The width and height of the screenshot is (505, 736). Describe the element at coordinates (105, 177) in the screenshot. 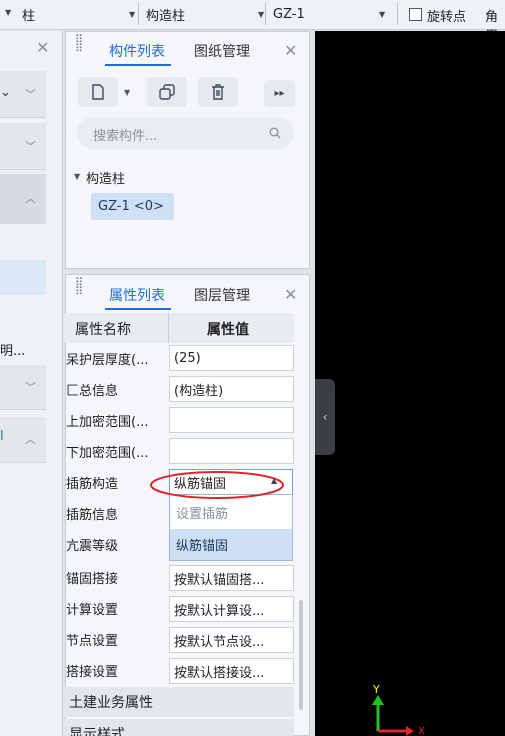

I see `tree-node-label: 构造柱` at that location.